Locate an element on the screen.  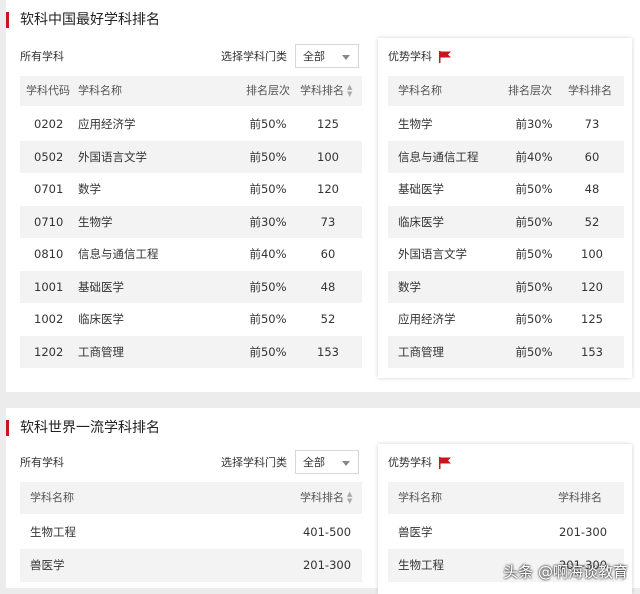
cell-name: 临床医学 is located at coordinates (101, 319).